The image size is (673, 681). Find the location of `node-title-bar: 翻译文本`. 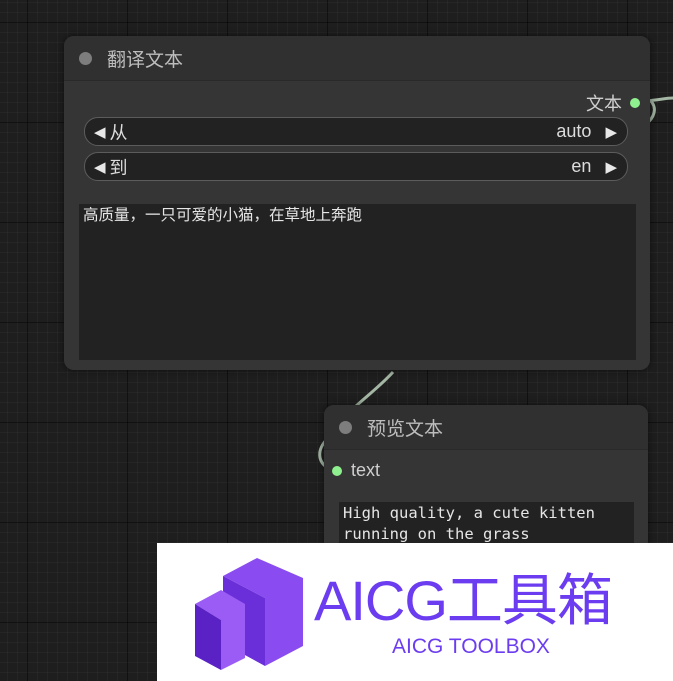

node-title-bar: 翻译文本 is located at coordinates (357, 58).